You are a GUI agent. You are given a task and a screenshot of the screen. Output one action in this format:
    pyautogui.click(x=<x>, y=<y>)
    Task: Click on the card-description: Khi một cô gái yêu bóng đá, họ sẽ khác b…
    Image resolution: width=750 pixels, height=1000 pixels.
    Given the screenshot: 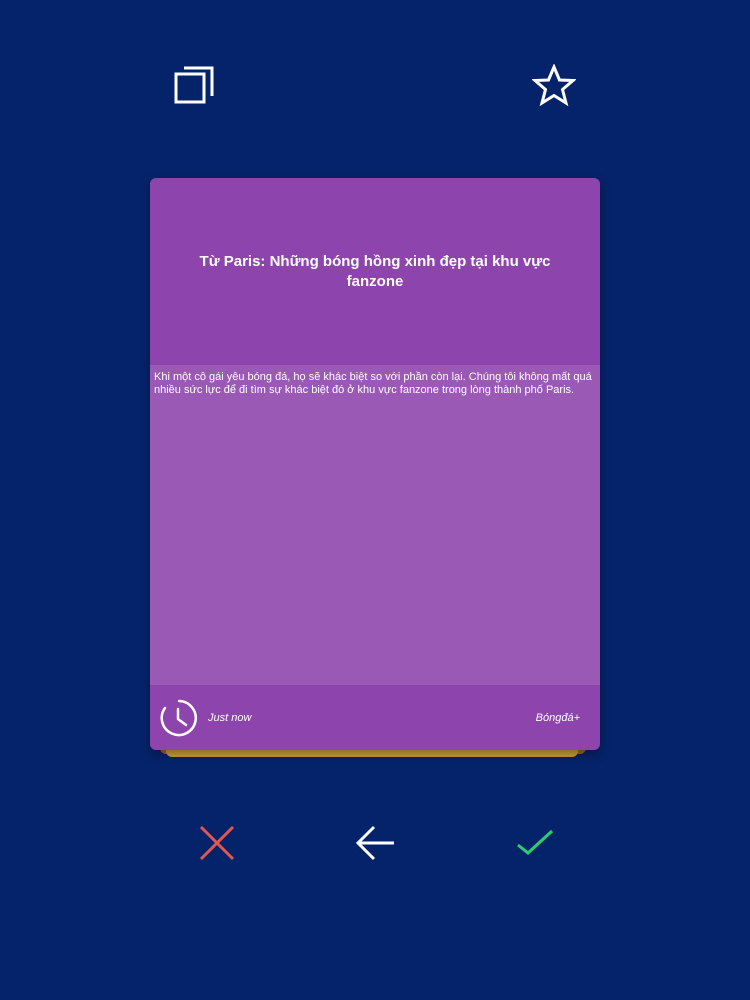 What is the action you would take?
    pyautogui.click(x=373, y=383)
    